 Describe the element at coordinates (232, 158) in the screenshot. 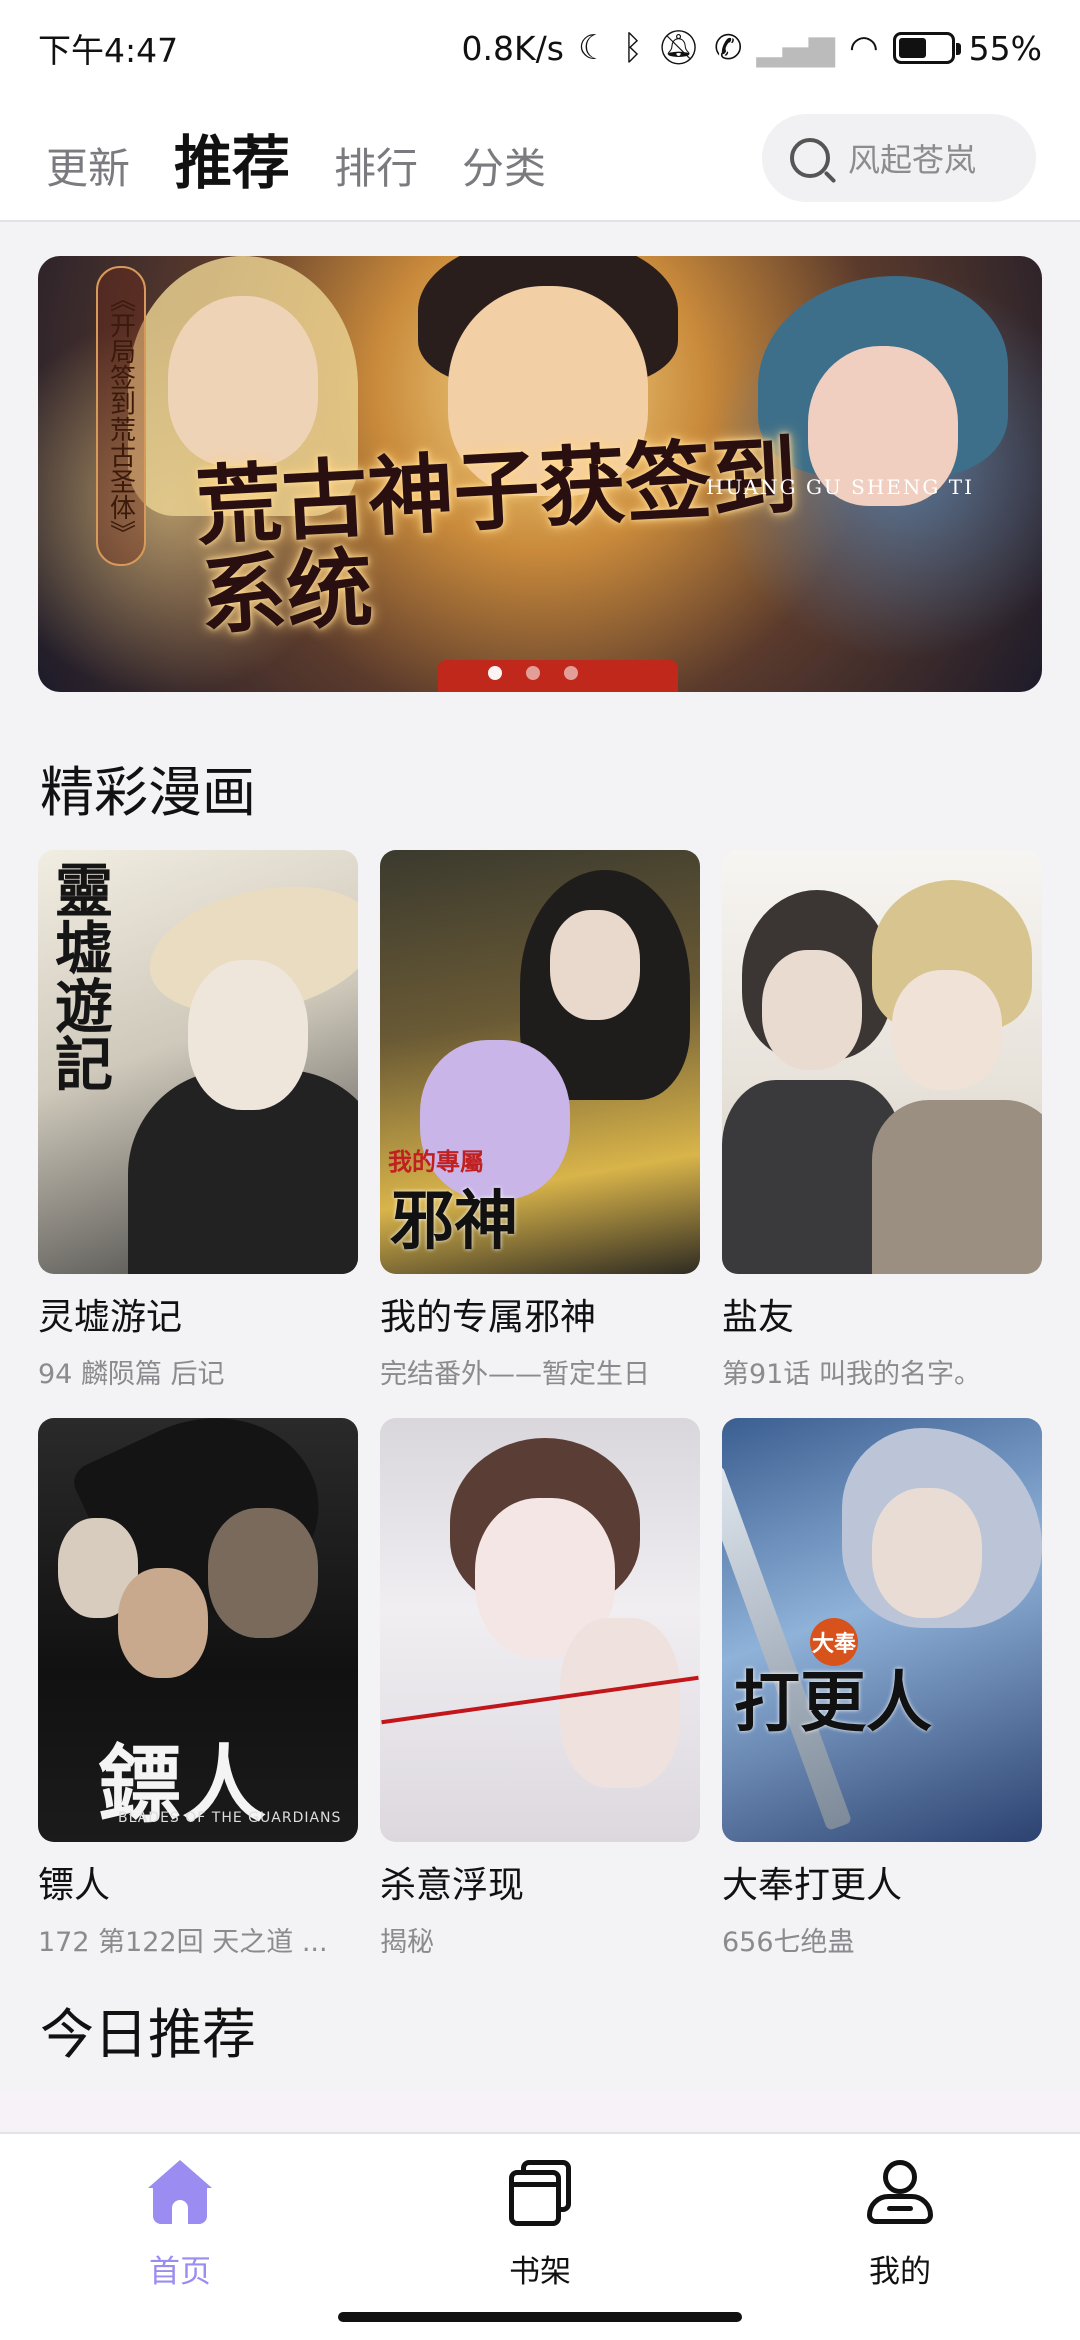

I see `tab-recommend: 推荐` at that location.